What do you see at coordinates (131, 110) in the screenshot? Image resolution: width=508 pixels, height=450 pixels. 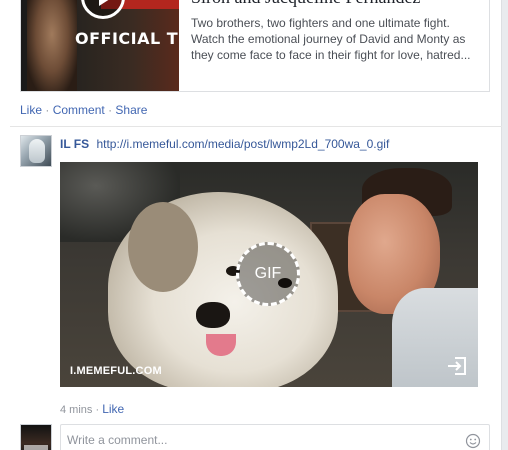 I see `share-button: Share` at bounding box center [131, 110].